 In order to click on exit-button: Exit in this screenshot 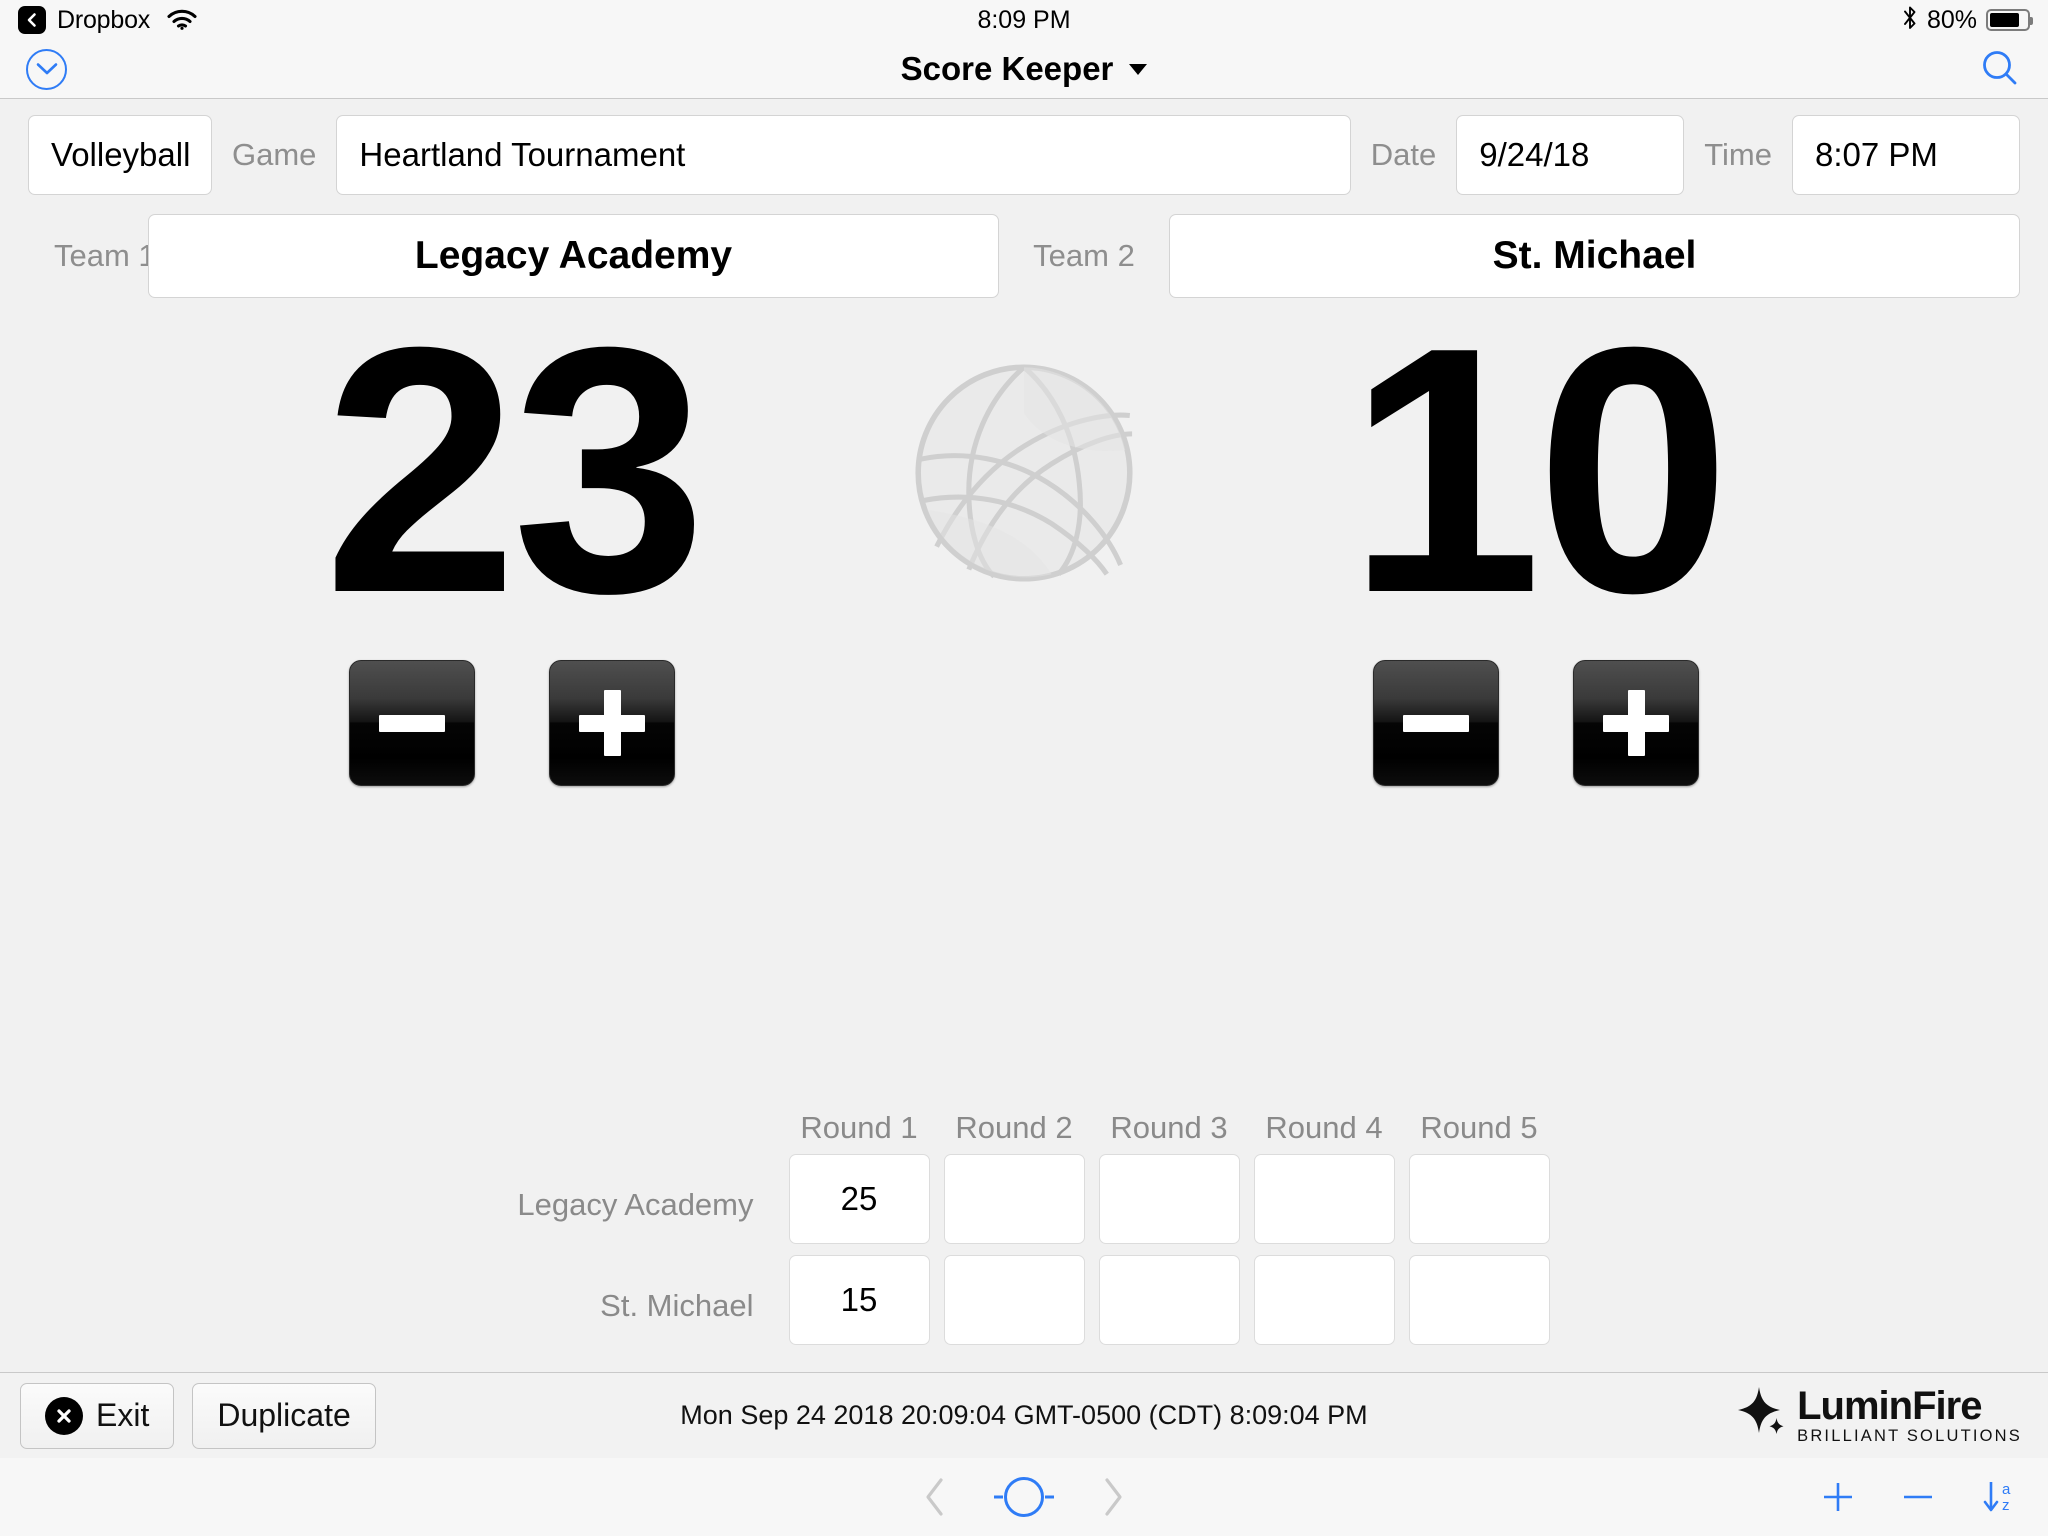, I will do `click(97, 1415)`.